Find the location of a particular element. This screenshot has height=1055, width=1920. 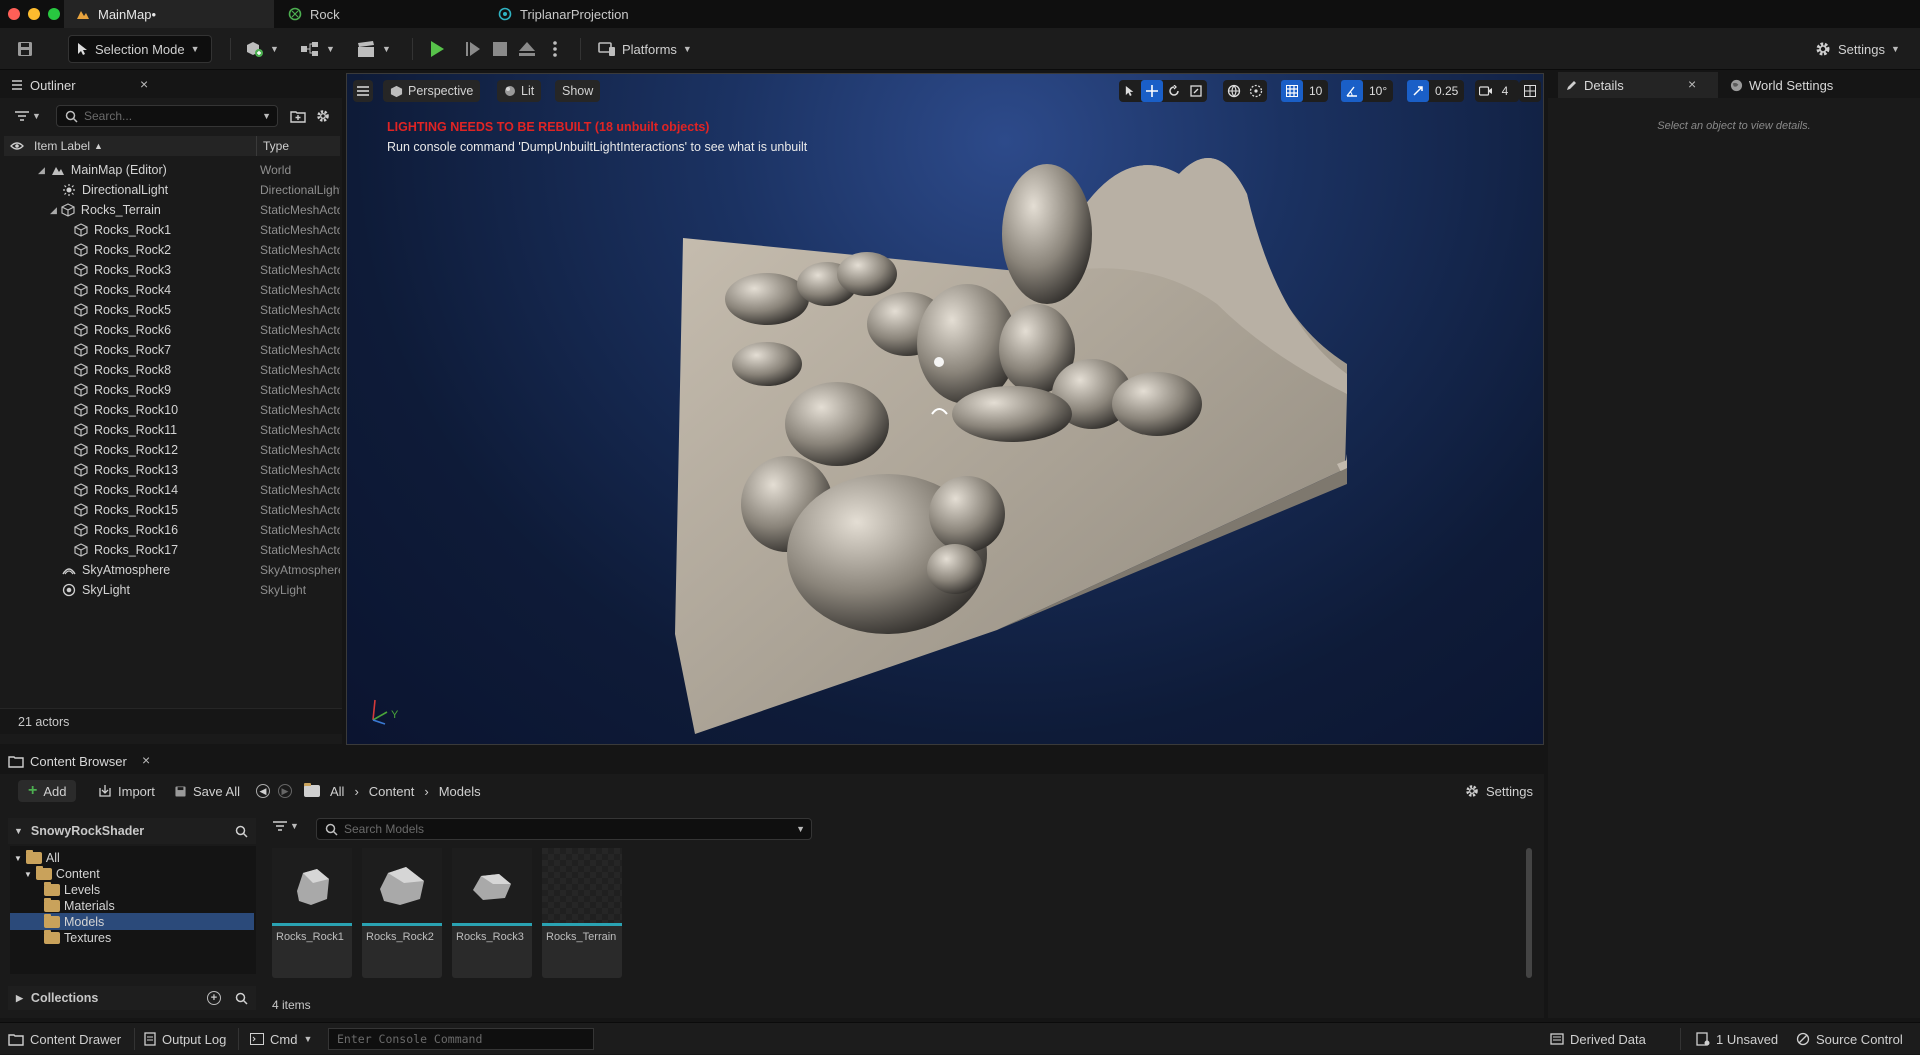

surface-snap-button is located at coordinates (1256, 91).